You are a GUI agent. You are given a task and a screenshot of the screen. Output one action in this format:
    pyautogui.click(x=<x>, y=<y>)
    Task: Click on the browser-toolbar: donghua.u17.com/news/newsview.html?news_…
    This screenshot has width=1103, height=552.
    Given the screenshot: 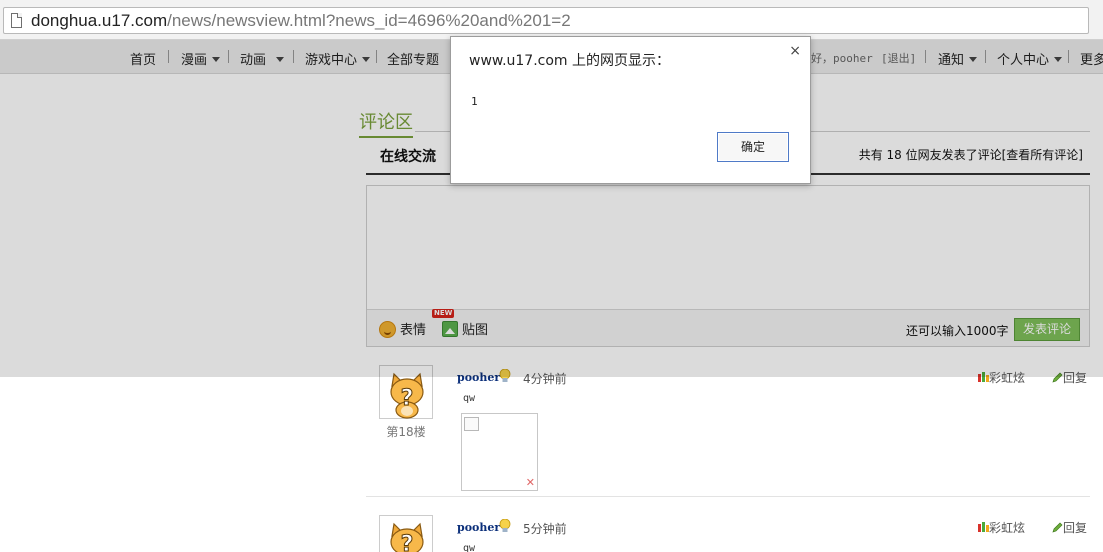 What is the action you would take?
    pyautogui.click(x=551, y=20)
    